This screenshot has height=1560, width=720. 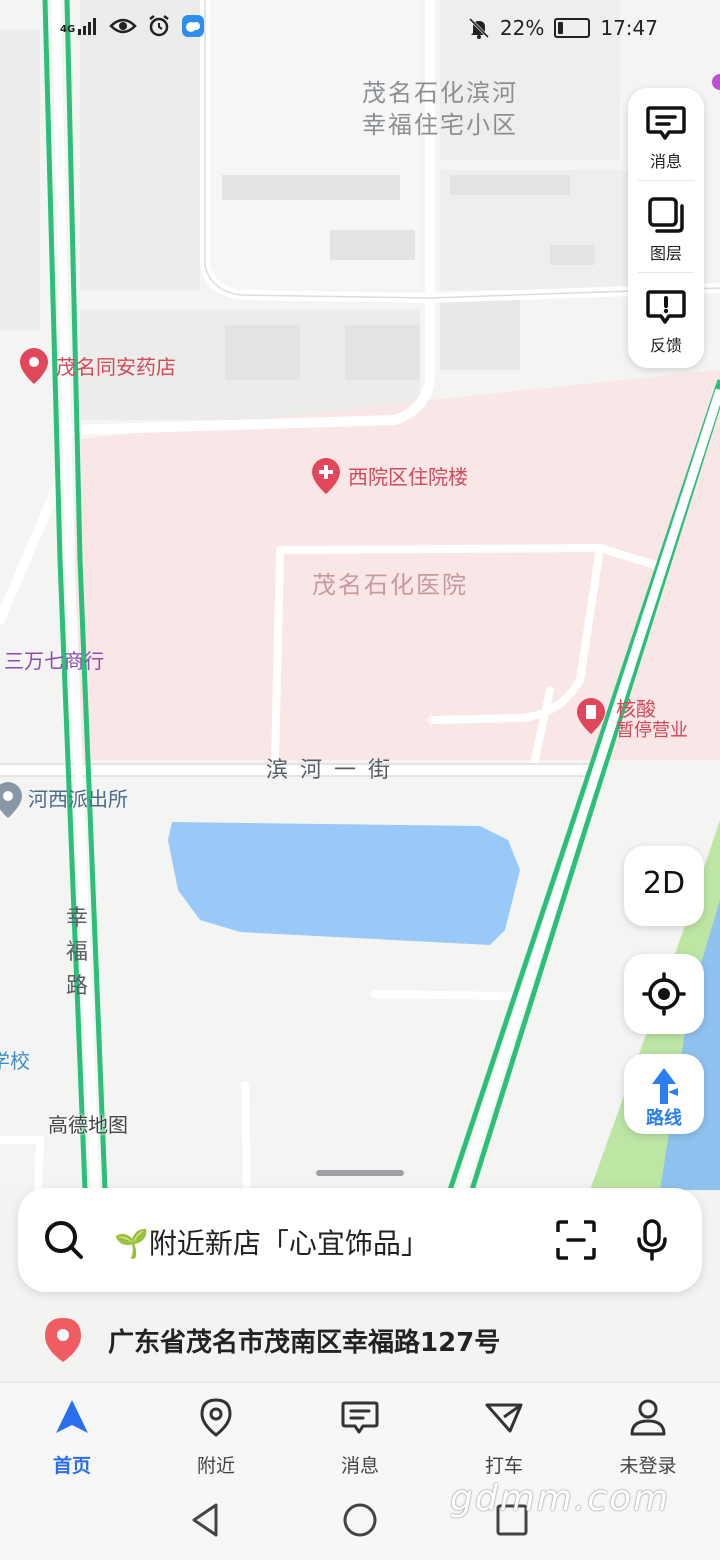 I want to click on shop-label: 三万七商行, so click(x=54, y=661).